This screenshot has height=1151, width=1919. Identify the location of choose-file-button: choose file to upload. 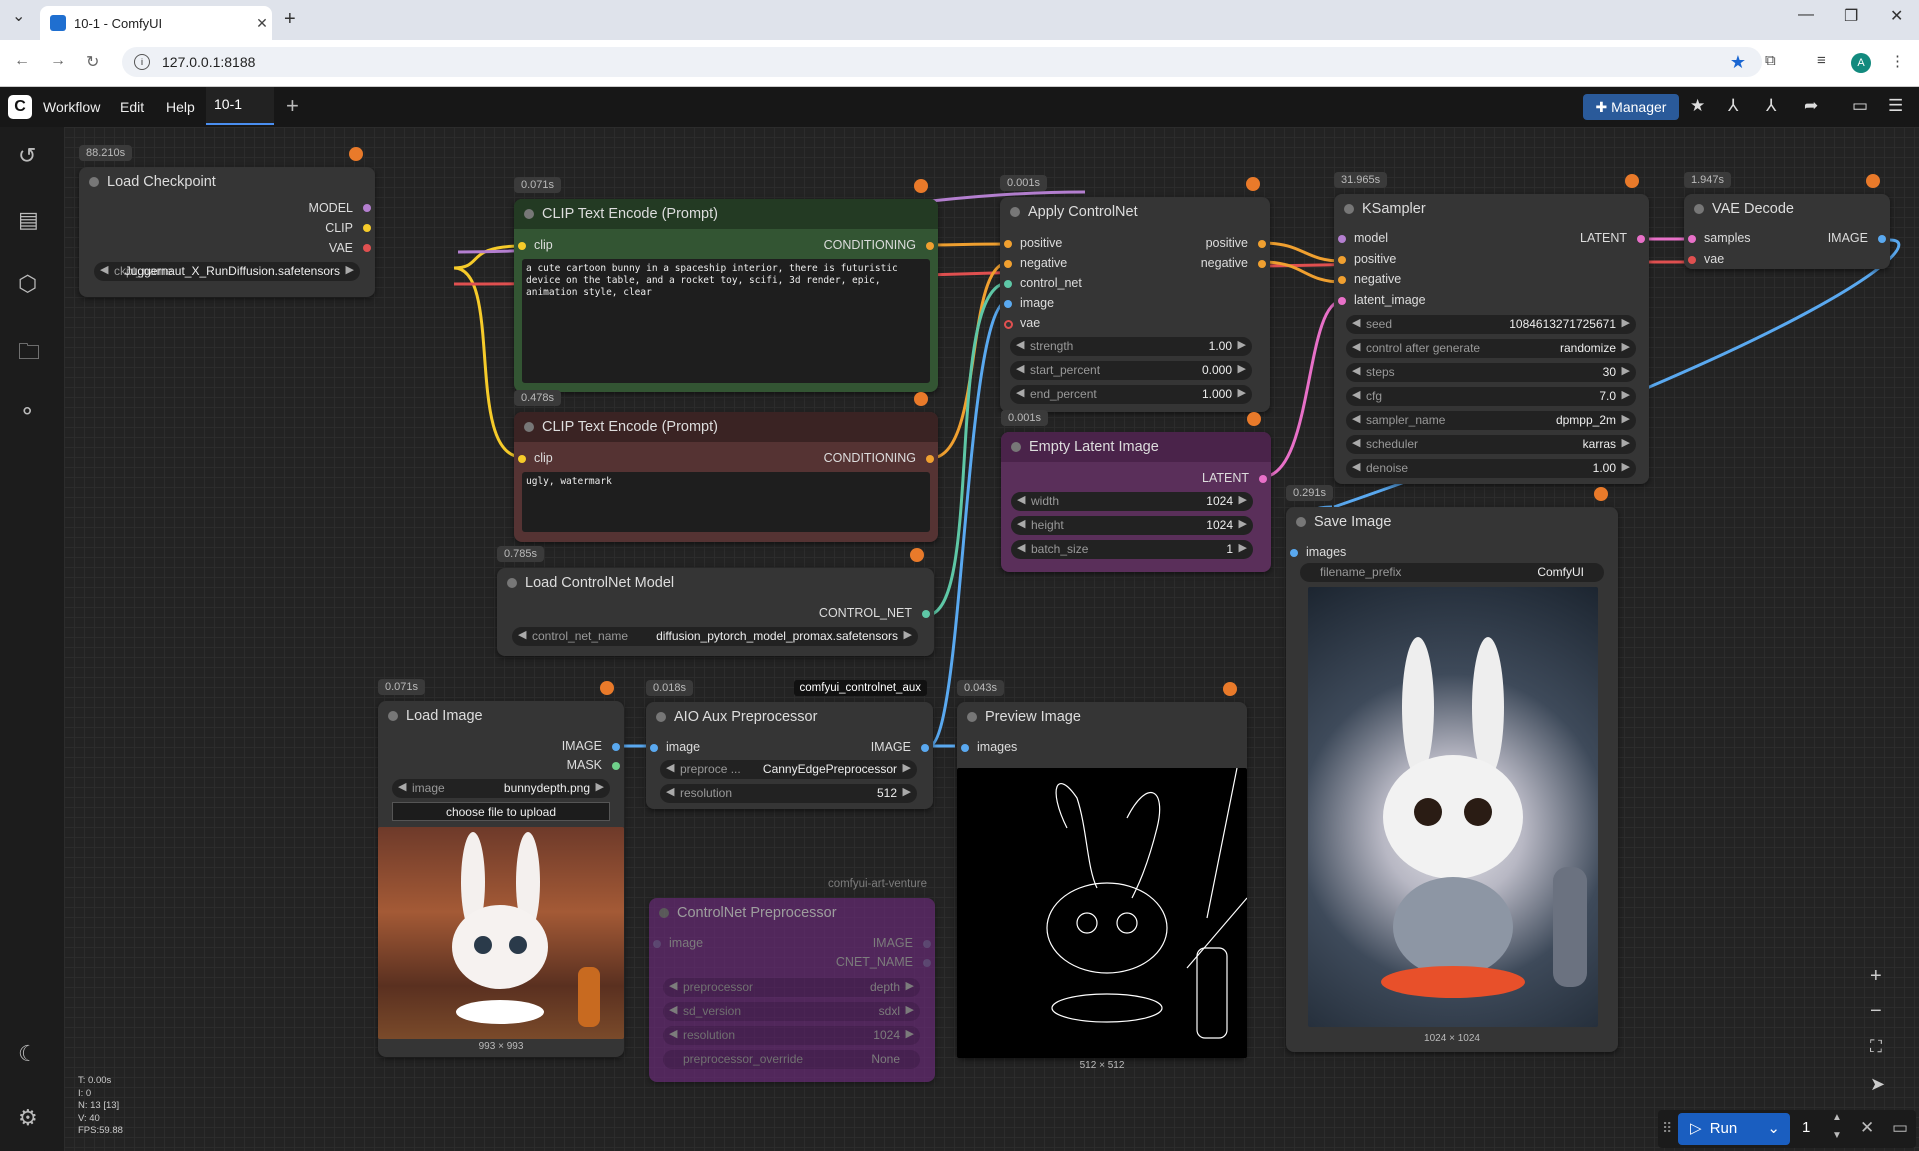
(501, 811).